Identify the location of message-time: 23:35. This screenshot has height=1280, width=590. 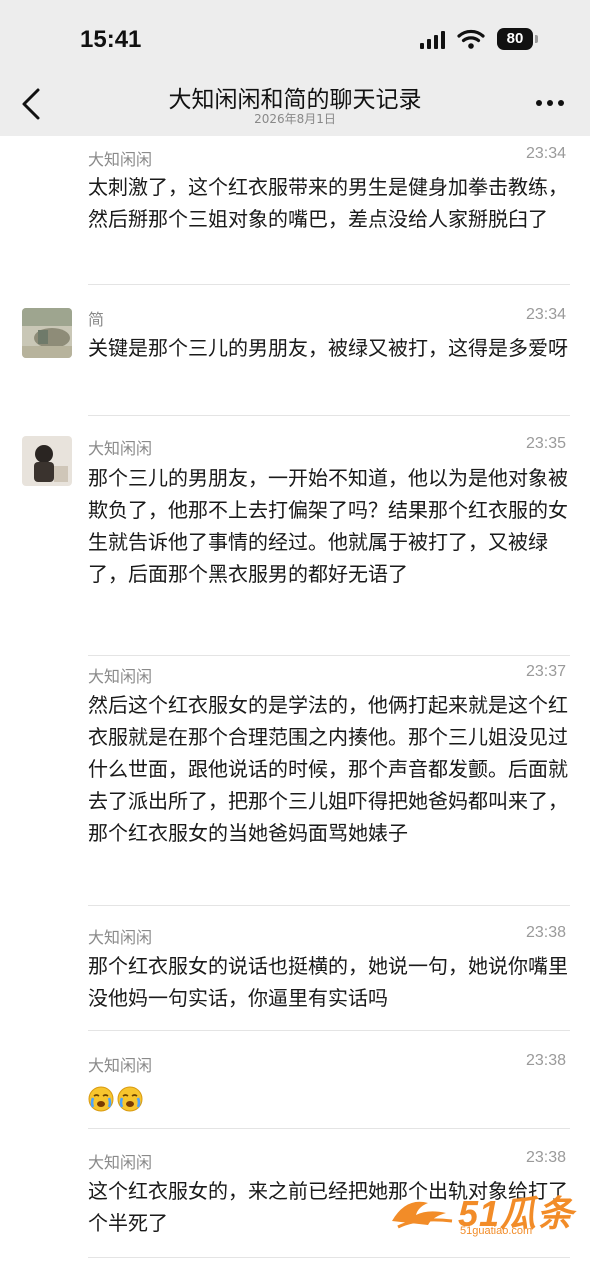
(545, 443).